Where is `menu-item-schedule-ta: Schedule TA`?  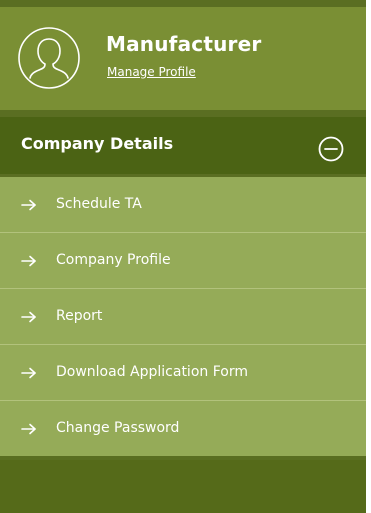
menu-item-schedule-ta: Schedule TA is located at coordinates (183, 205).